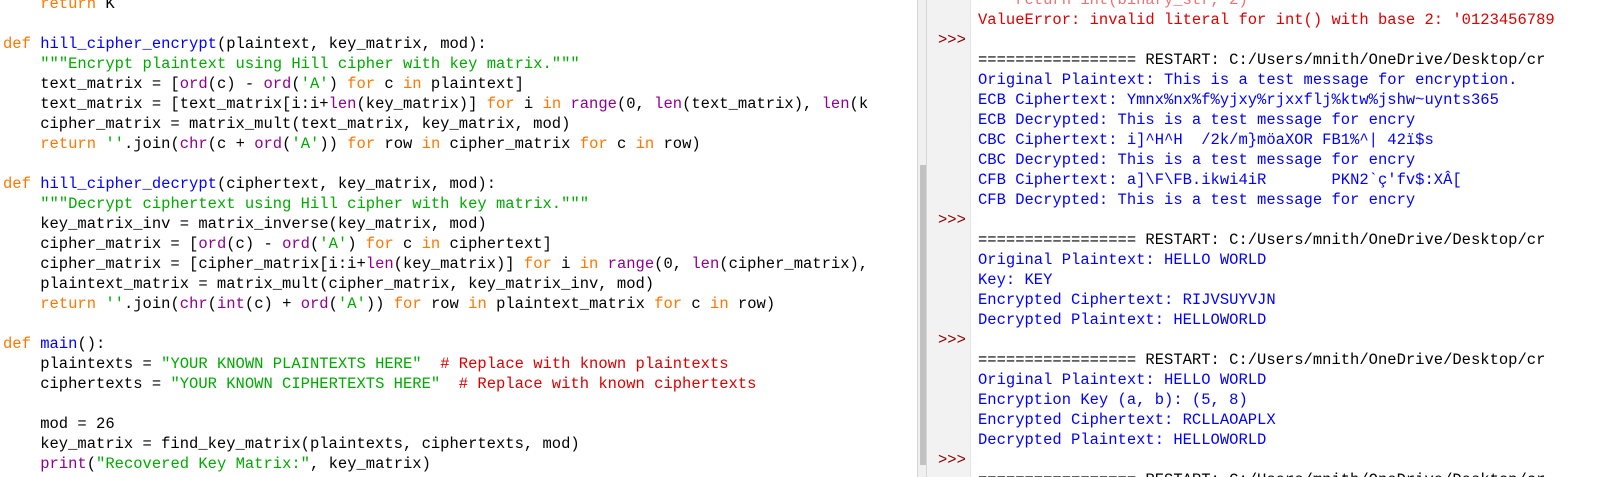 This screenshot has width=1605, height=477. Describe the element at coordinates (859, 104) in the screenshot. I see `code-token: (k` at that location.